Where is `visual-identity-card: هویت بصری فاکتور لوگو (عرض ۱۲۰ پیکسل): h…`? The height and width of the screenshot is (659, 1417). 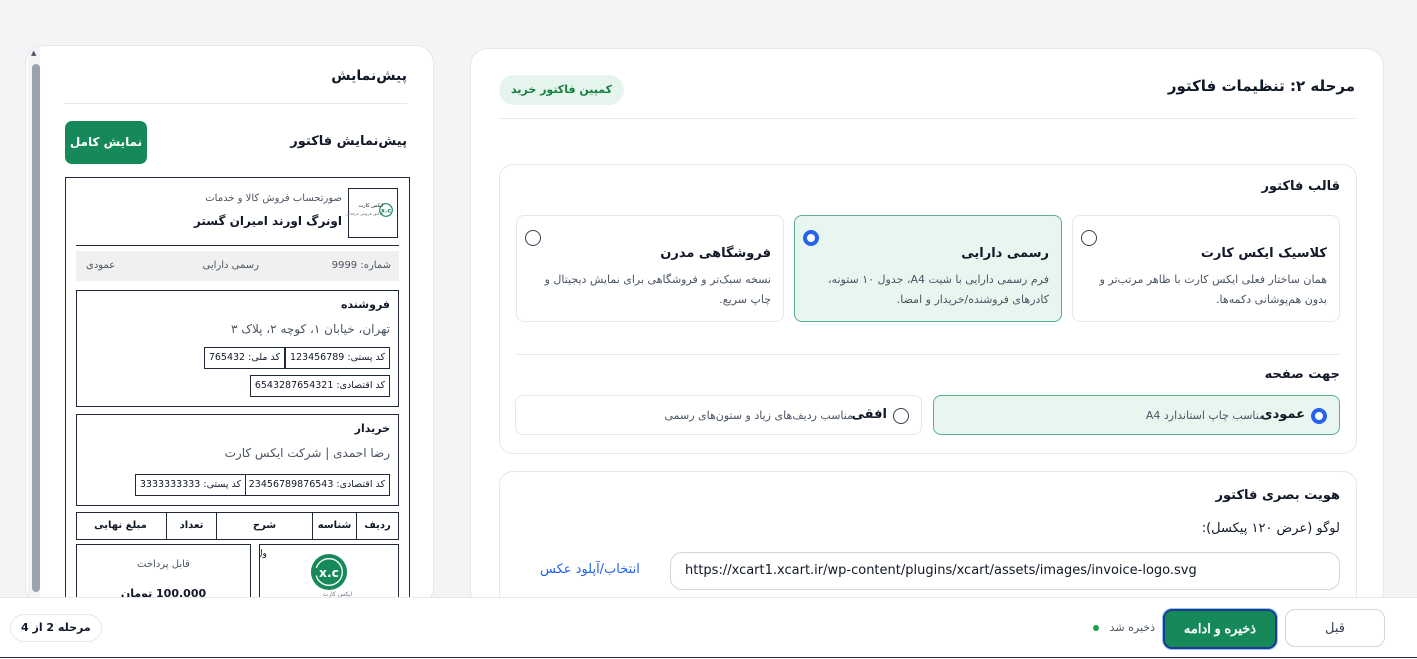
visual-identity-card: هویت بصری فاکتور لوگو (عرض ۱۲۰ پیکسل): h… is located at coordinates (928, 539).